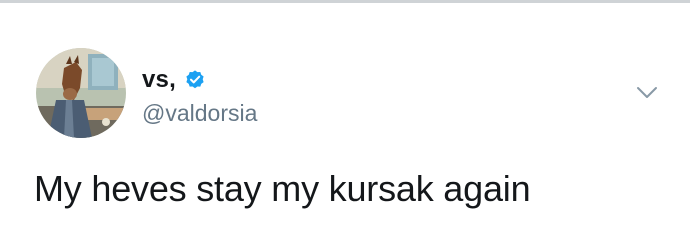 The width and height of the screenshot is (690, 242). I want to click on chevron-down-icon, so click(647, 93).